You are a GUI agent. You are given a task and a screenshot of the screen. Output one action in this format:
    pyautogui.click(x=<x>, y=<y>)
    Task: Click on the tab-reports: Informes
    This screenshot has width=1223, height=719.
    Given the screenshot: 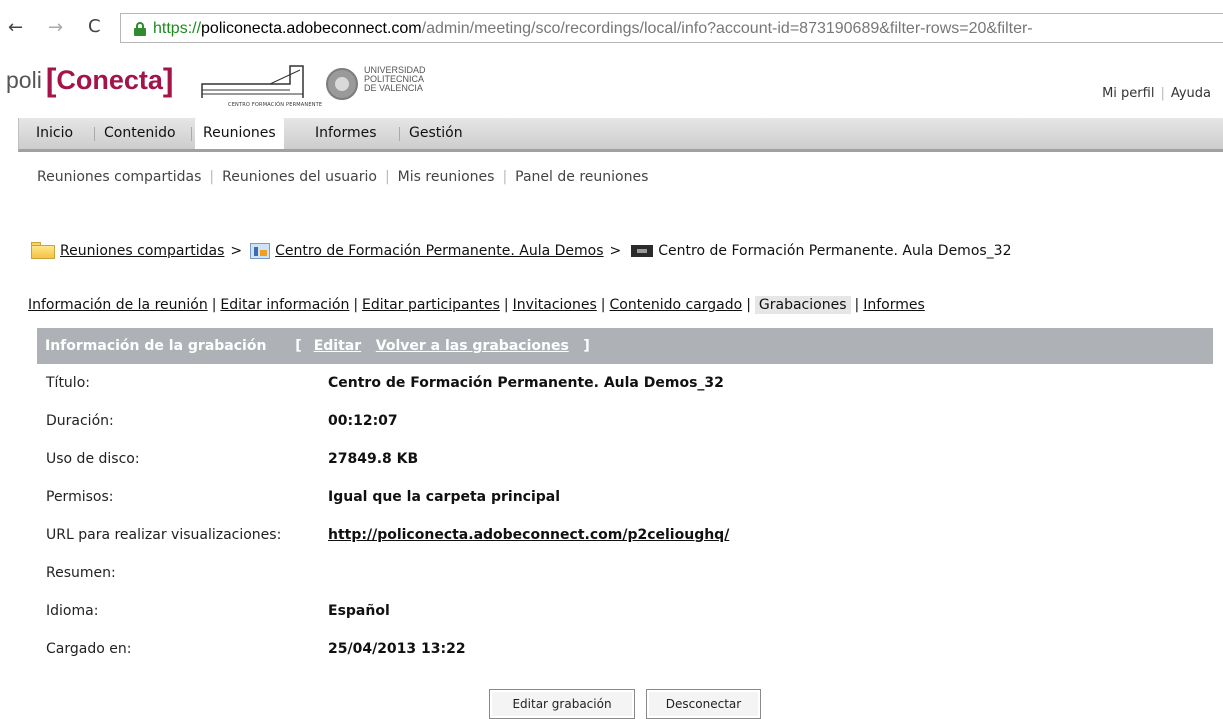 What is the action you would take?
    pyautogui.click(x=894, y=305)
    